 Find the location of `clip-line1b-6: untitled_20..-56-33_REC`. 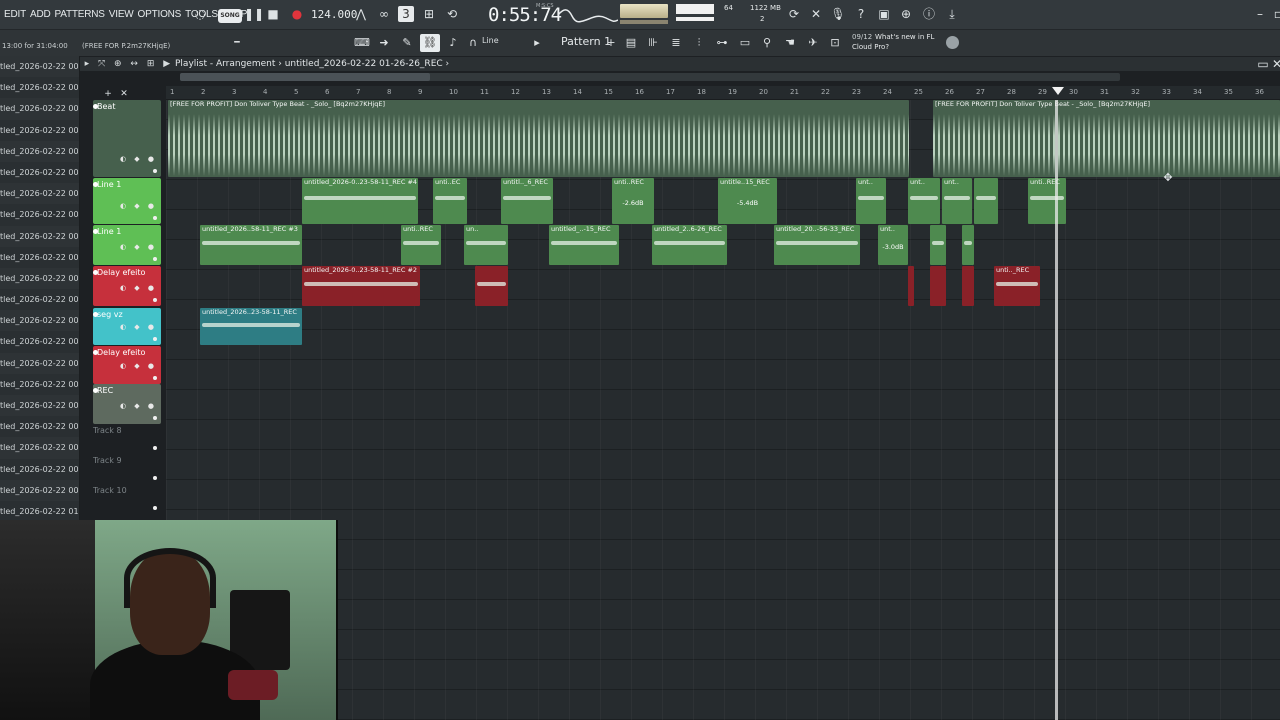

clip-line1b-6: untitled_20..-56-33_REC is located at coordinates (817, 245).